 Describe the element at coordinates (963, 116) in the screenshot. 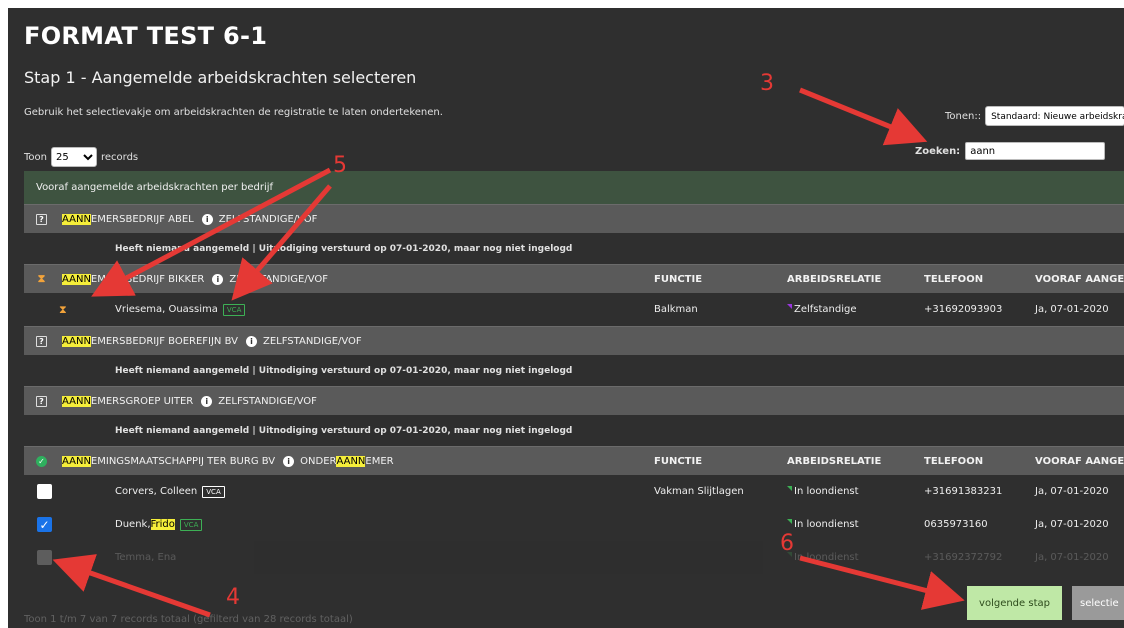

I see `tonen-label: Tonen::` at that location.